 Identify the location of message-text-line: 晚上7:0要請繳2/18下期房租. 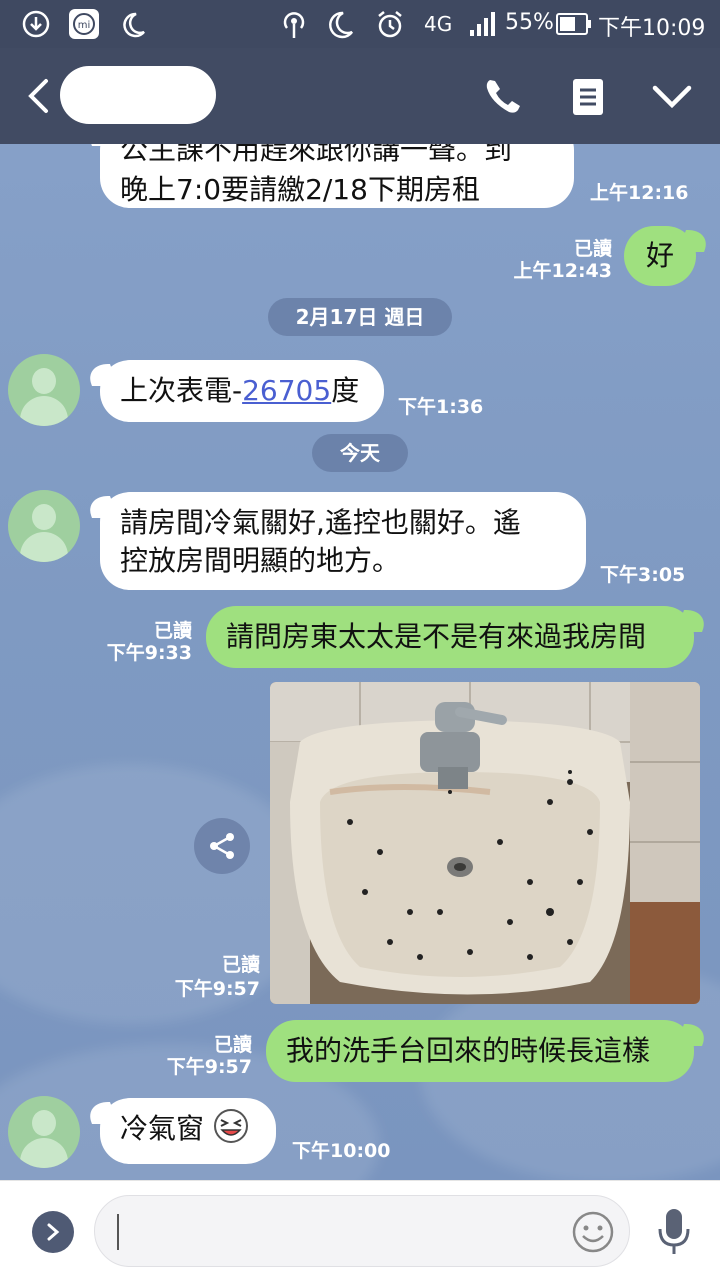
(300, 189).